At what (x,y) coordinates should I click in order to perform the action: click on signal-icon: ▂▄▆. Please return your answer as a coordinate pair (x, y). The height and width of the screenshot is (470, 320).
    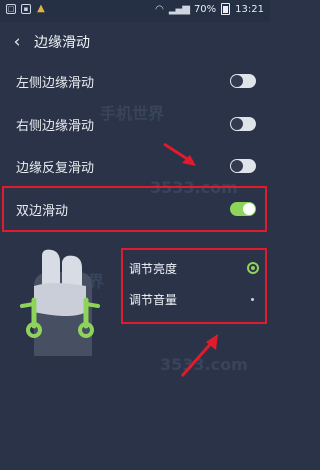
    Looking at the image, I should click on (179, 9).